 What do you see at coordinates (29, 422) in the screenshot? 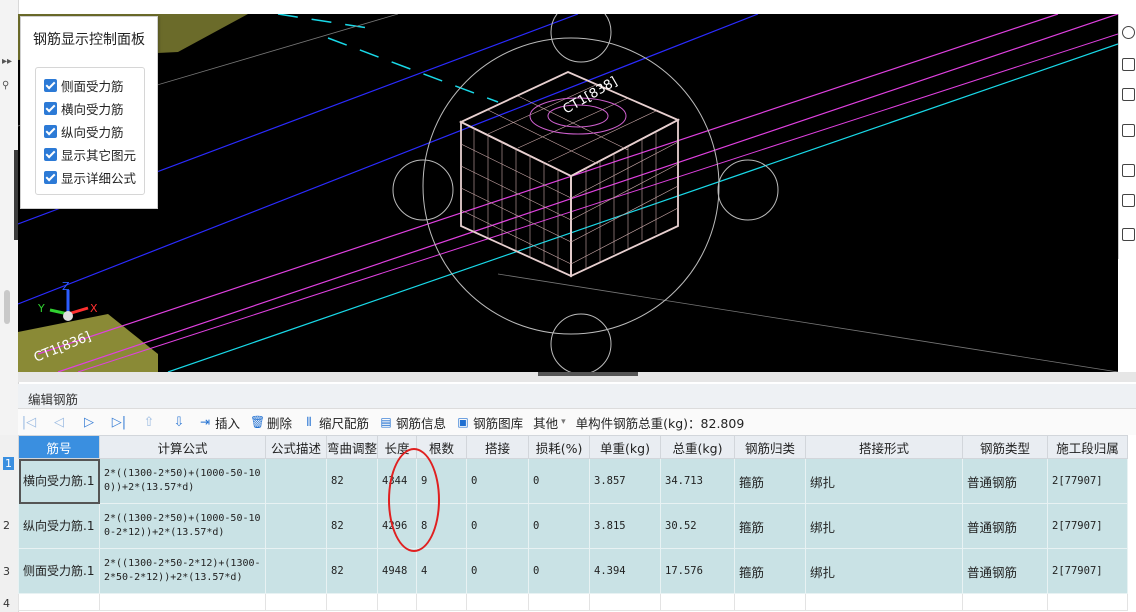
I see `first-record-icon: |◁` at bounding box center [29, 422].